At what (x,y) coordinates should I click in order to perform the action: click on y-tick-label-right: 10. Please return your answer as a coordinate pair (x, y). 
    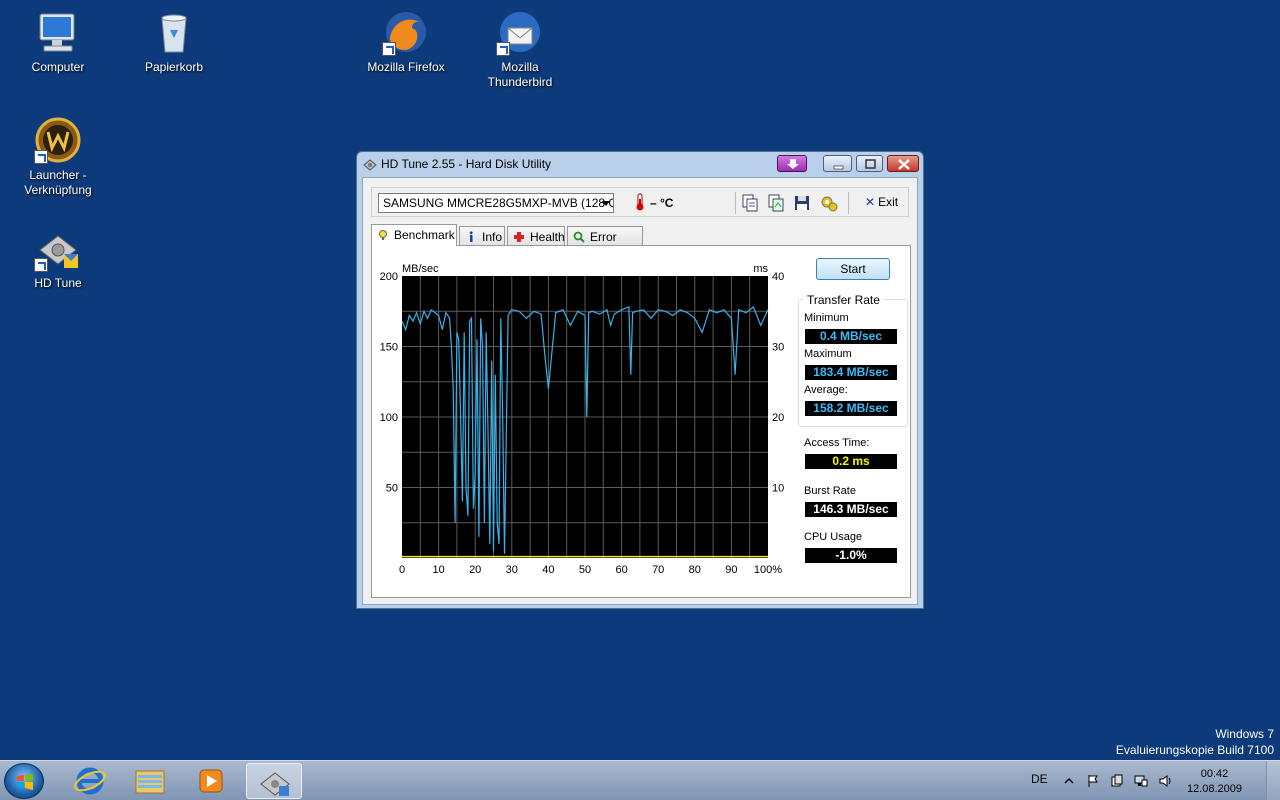
    Looking at the image, I should click on (778, 489).